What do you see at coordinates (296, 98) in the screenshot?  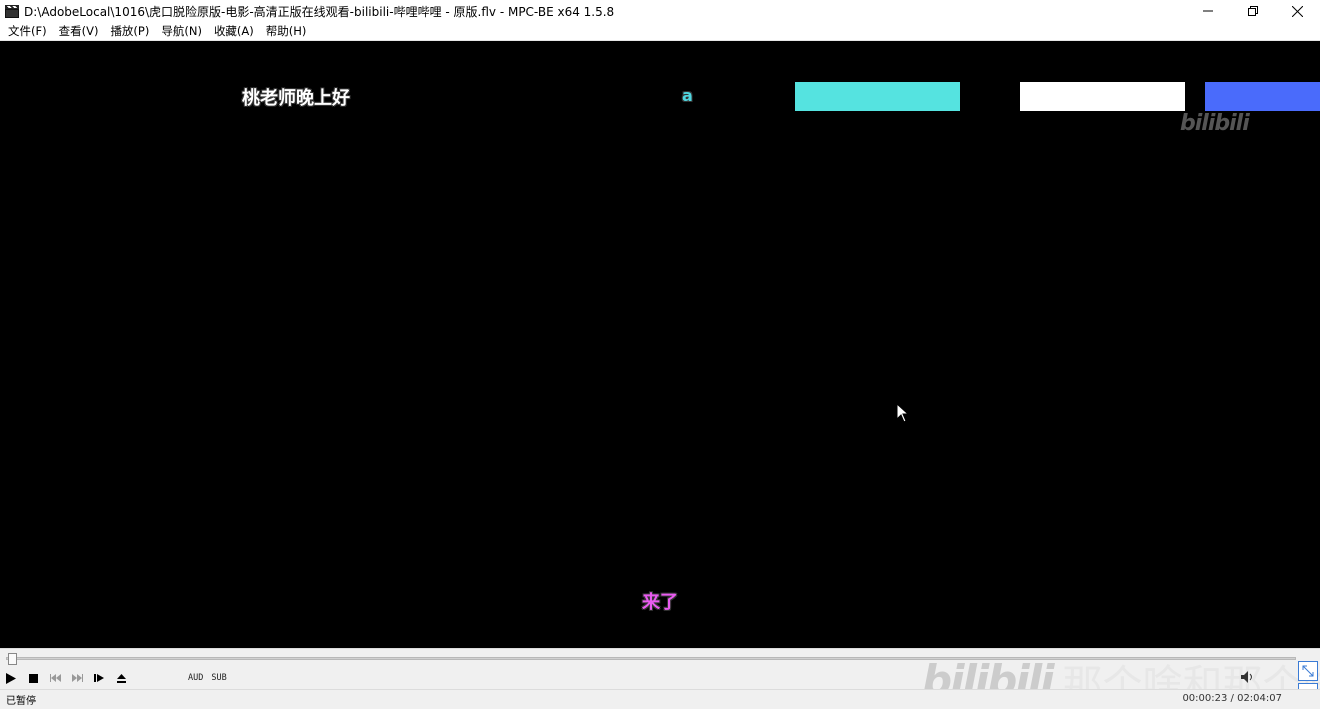 I see `danmaku-comment: 桃老师晚上好` at bounding box center [296, 98].